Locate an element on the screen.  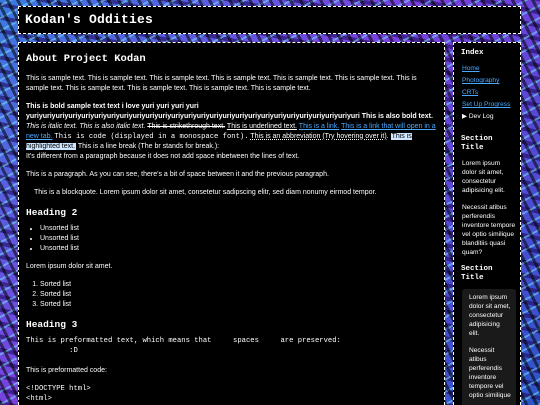
strikethrough-text: This is strikethrough text. is located at coordinates (186, 126).